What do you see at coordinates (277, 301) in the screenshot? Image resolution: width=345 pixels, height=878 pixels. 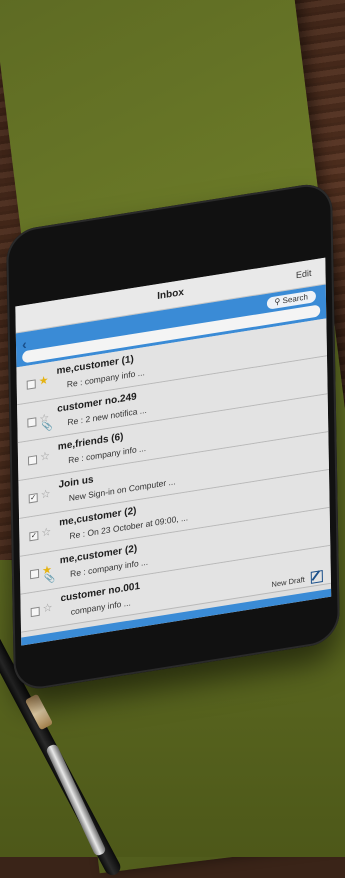 I see `magnifier-icon: ⚲` at bounding box center [277, 301].